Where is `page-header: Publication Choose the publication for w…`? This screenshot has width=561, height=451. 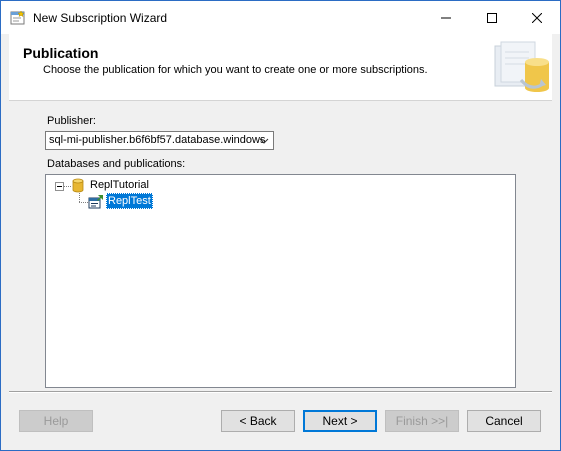
page-header: Publication Choose the publication for w… is located at coordinates (280, 67).